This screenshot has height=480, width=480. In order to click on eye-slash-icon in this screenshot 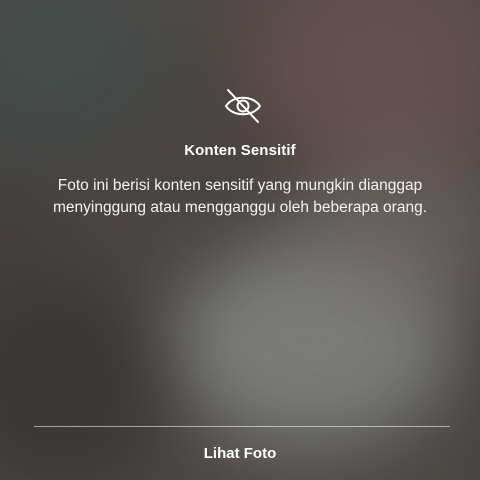, I will do `click(243, 106)`.